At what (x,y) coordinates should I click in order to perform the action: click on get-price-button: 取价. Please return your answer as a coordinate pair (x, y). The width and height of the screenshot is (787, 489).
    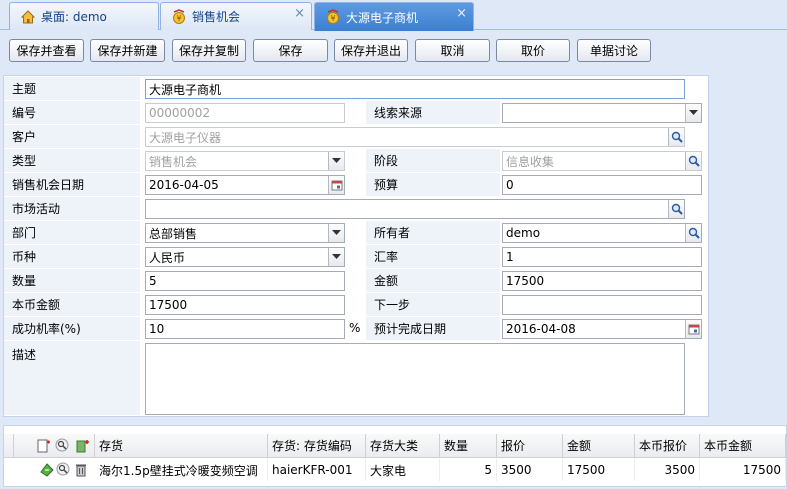
    Looking at the image, I should click on (533, 50).